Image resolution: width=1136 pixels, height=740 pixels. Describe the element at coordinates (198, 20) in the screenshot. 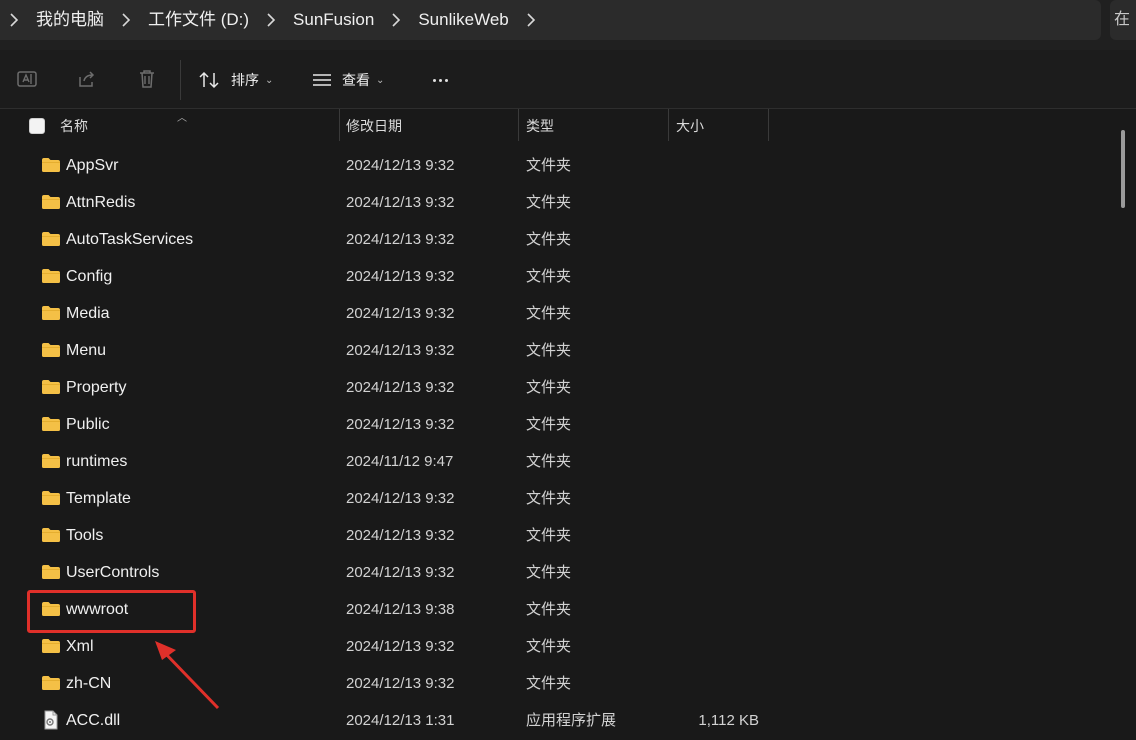

I see `breadcrumb-item-drive: 工作文件 (D:)` at that location.